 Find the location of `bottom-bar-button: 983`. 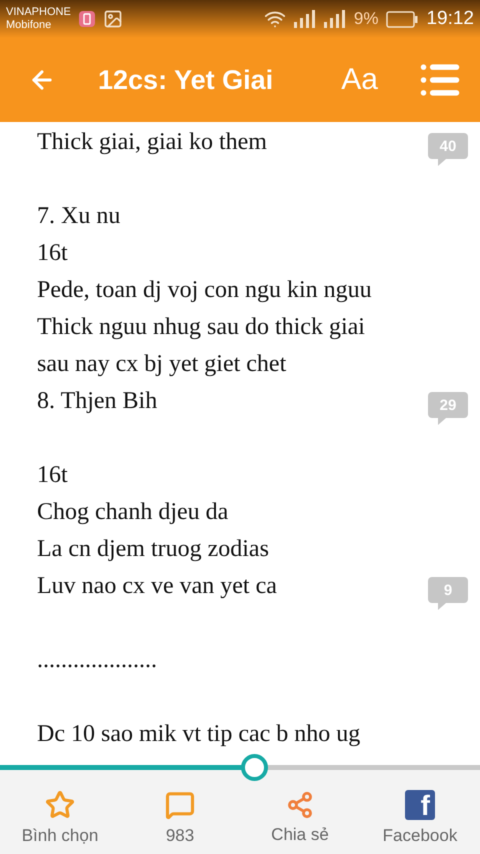

bottom-bar-button: 983 is located at coordinates (180, 817).